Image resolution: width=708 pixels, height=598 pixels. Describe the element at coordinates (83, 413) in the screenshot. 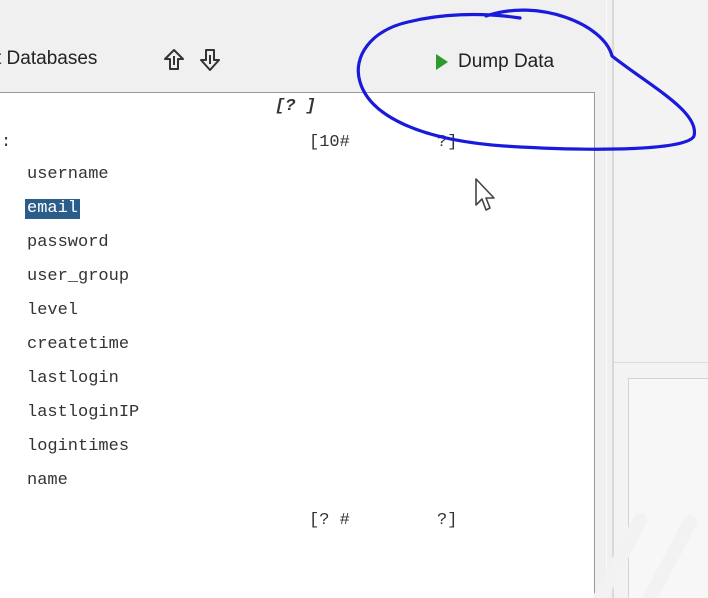

I see `field-lastloginip: lastloginIP` at that location.